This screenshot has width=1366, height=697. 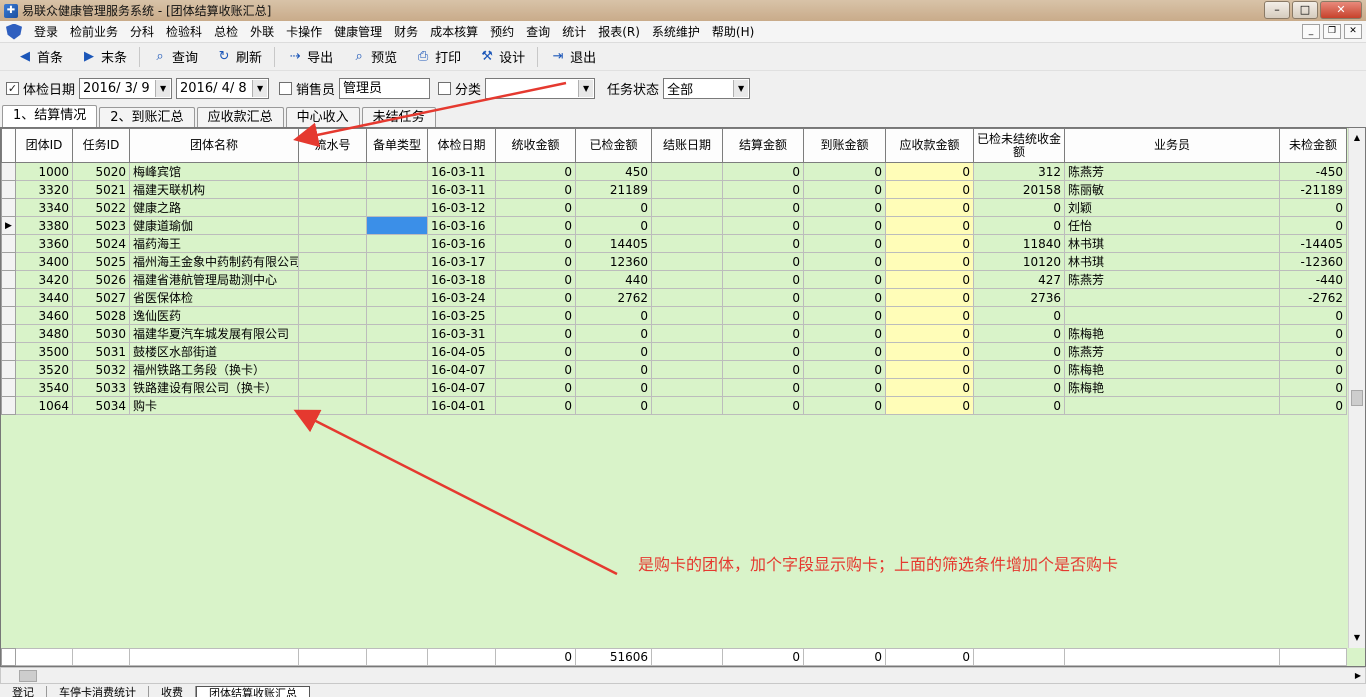 What do you see at coordinates (214, 315) in the screenshot?
I see `cell-2: 逸仙医药` at bounding box center [214, 315].